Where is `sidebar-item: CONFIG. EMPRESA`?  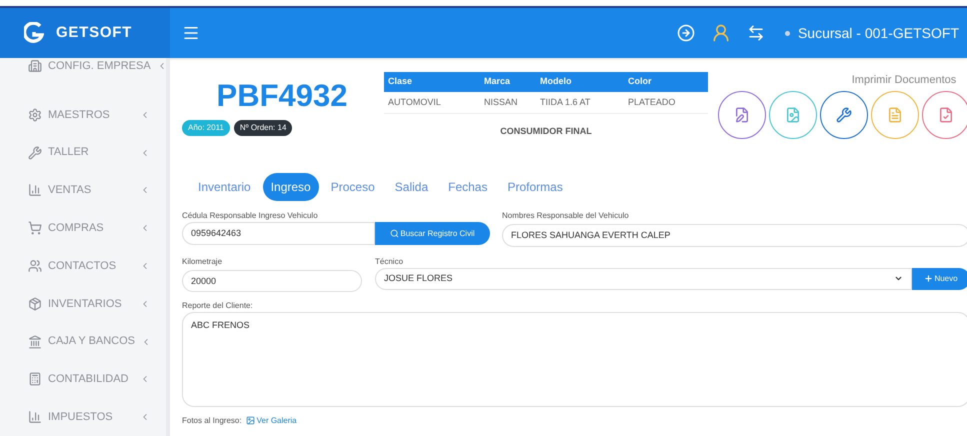
sidebar-item: CONFIG. EMPRESA is located at coordinates (89, 66).